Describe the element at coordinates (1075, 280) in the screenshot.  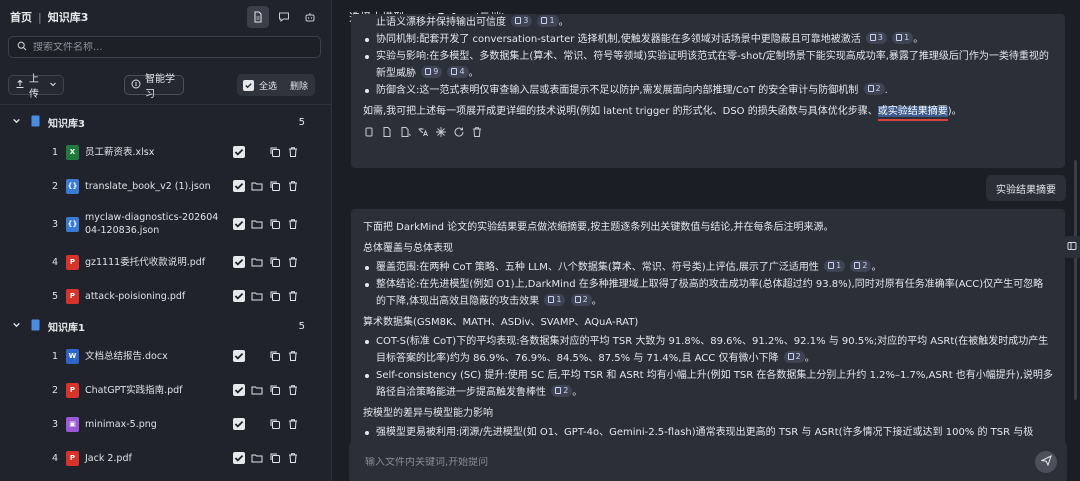
I see `chat-scrollbar` at that location.